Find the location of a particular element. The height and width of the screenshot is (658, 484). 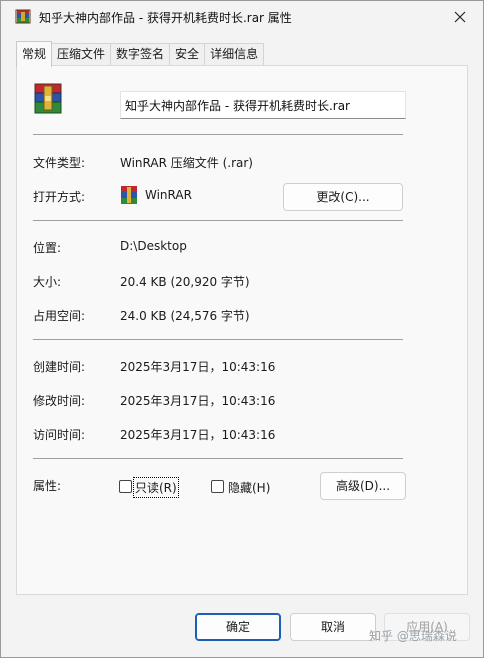

window-title: 知乎大神内部作品 - 获得开机耗费时长.rar 属性 is located at coordinates (165, 18).